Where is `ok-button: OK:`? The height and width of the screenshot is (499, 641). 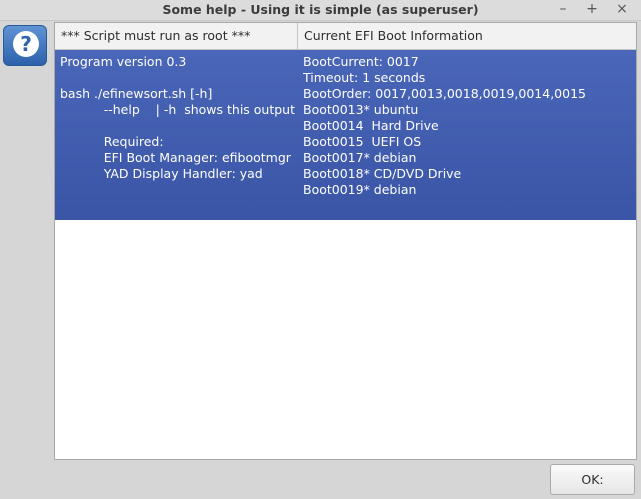
ok-button: OK: is located at coordinates (592, 479).